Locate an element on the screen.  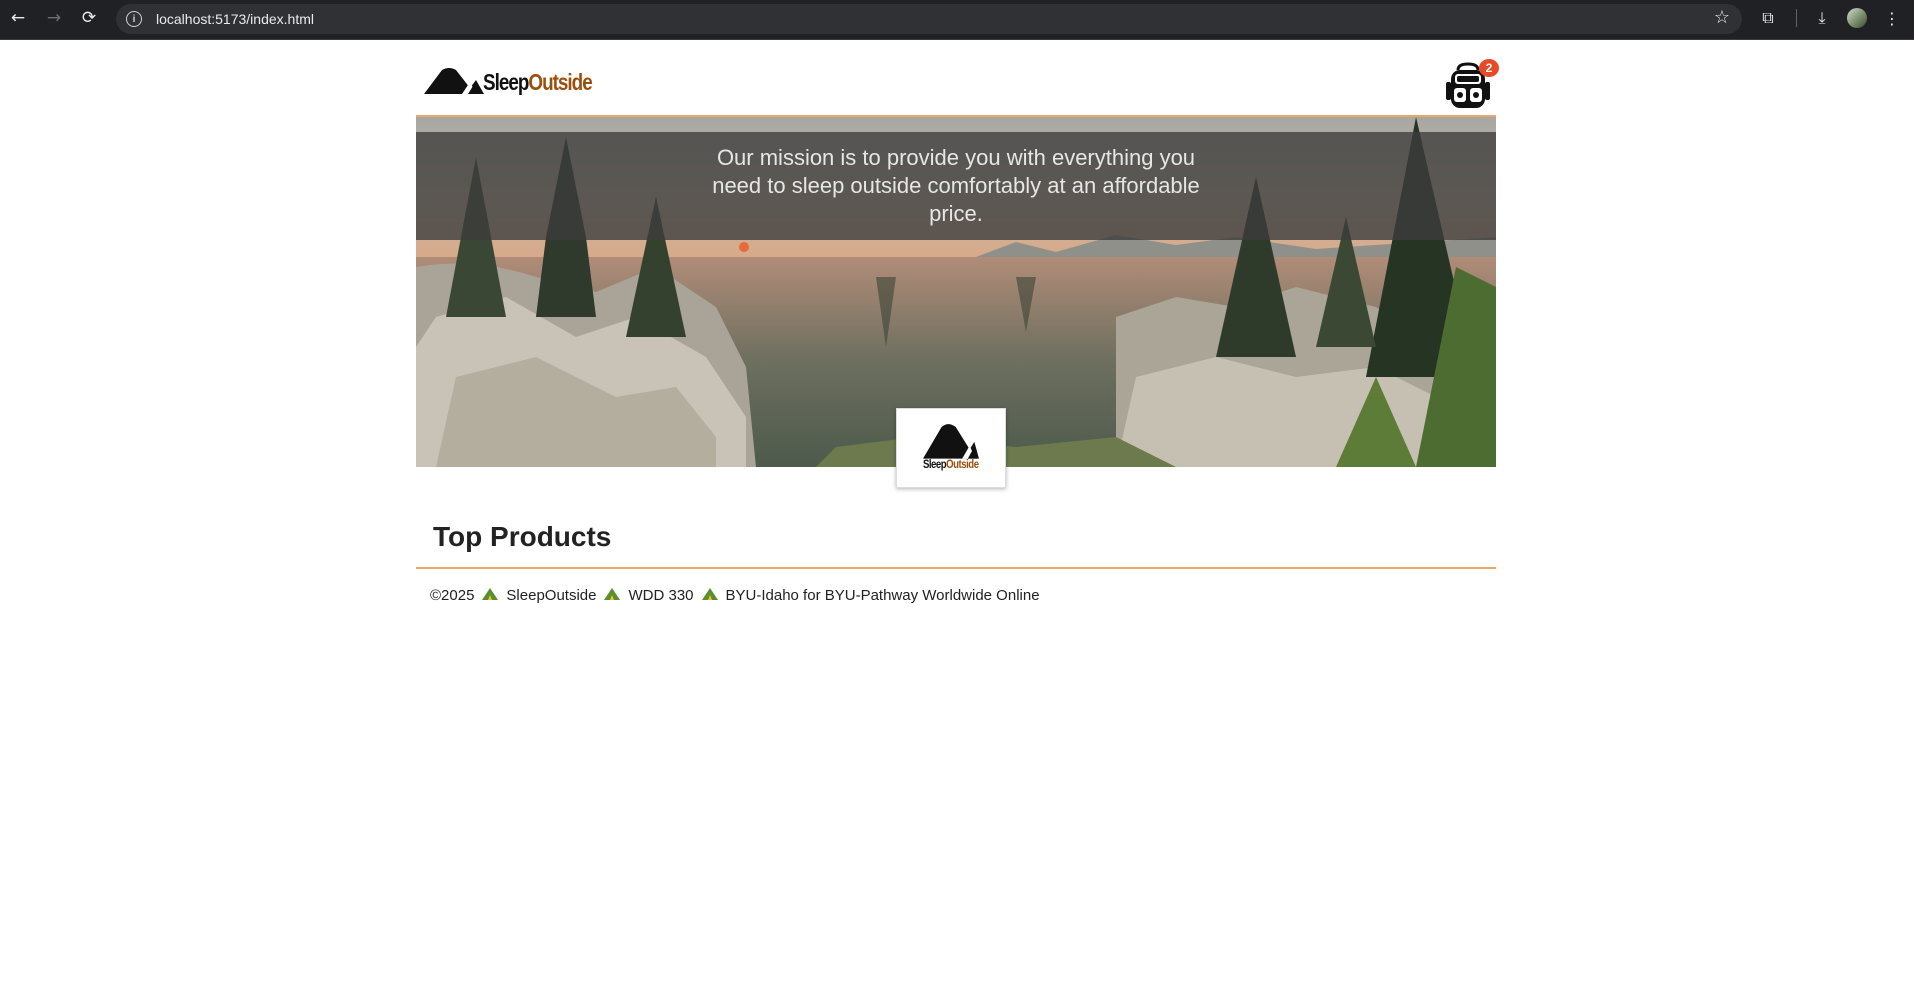
toolbar-divider is located at coordinates (1796, 18).